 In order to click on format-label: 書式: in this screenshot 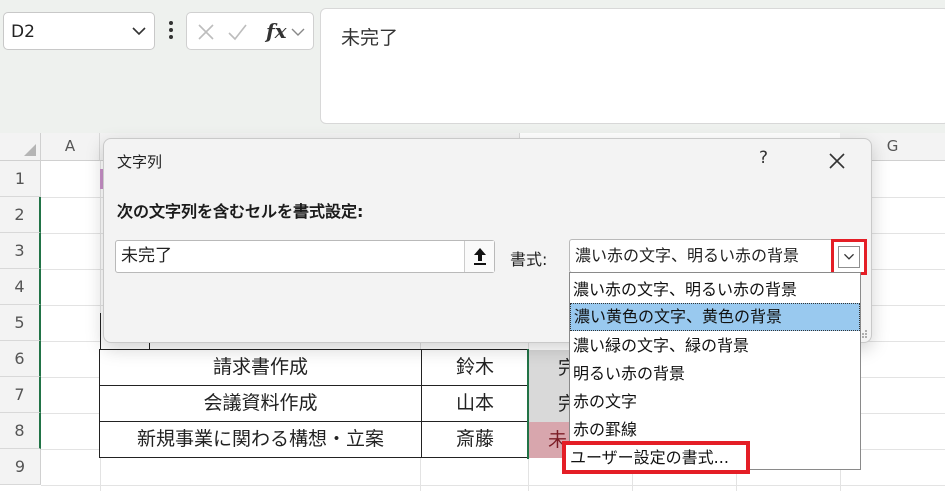, I will do `click(529, 259)`.